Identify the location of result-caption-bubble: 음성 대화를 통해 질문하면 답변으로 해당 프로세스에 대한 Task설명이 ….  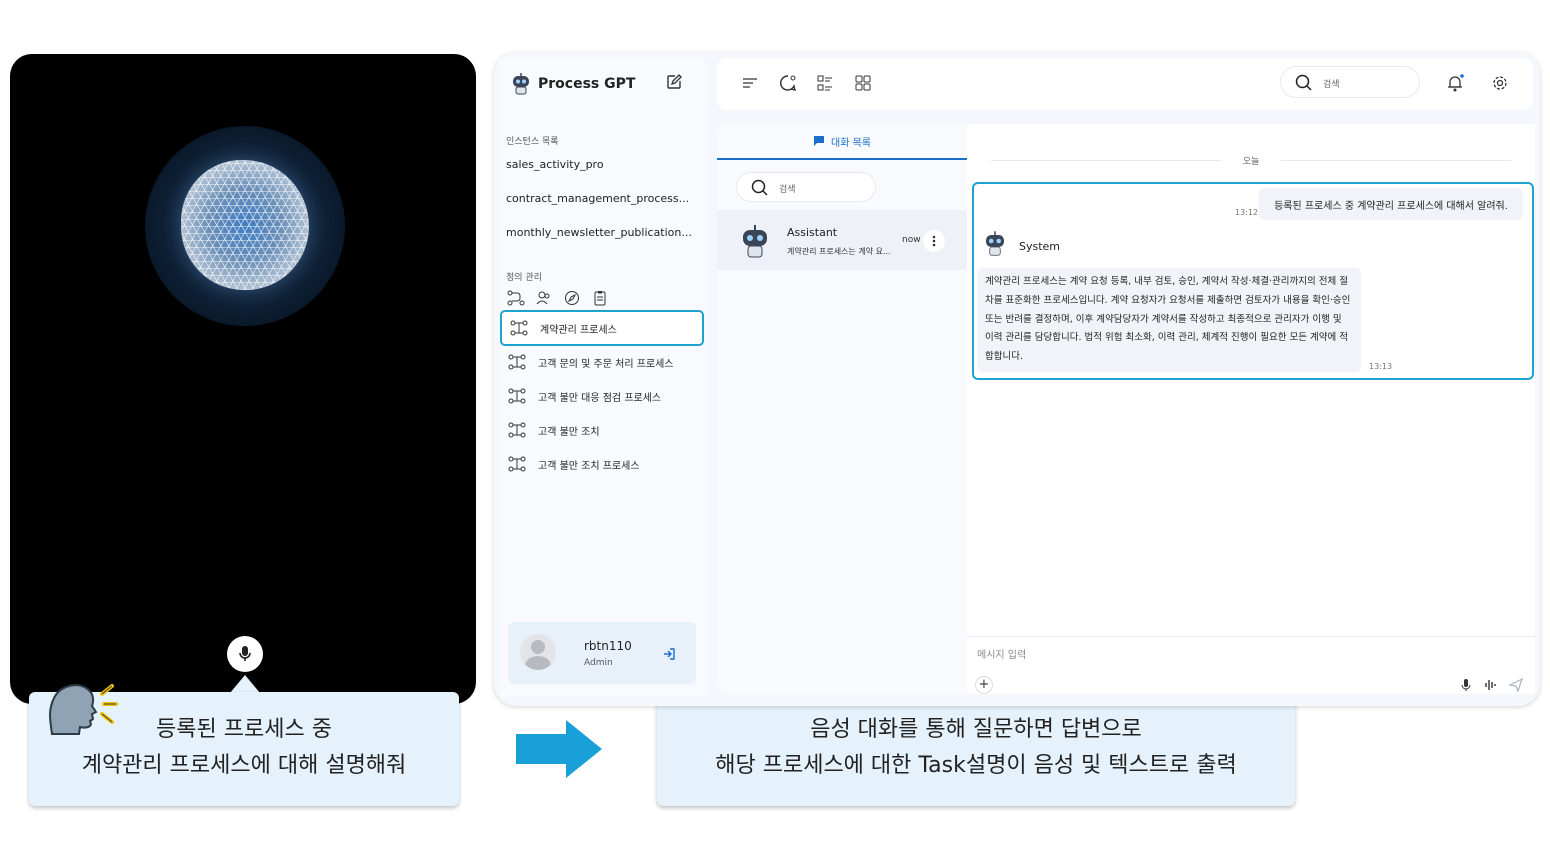
(976, 749).